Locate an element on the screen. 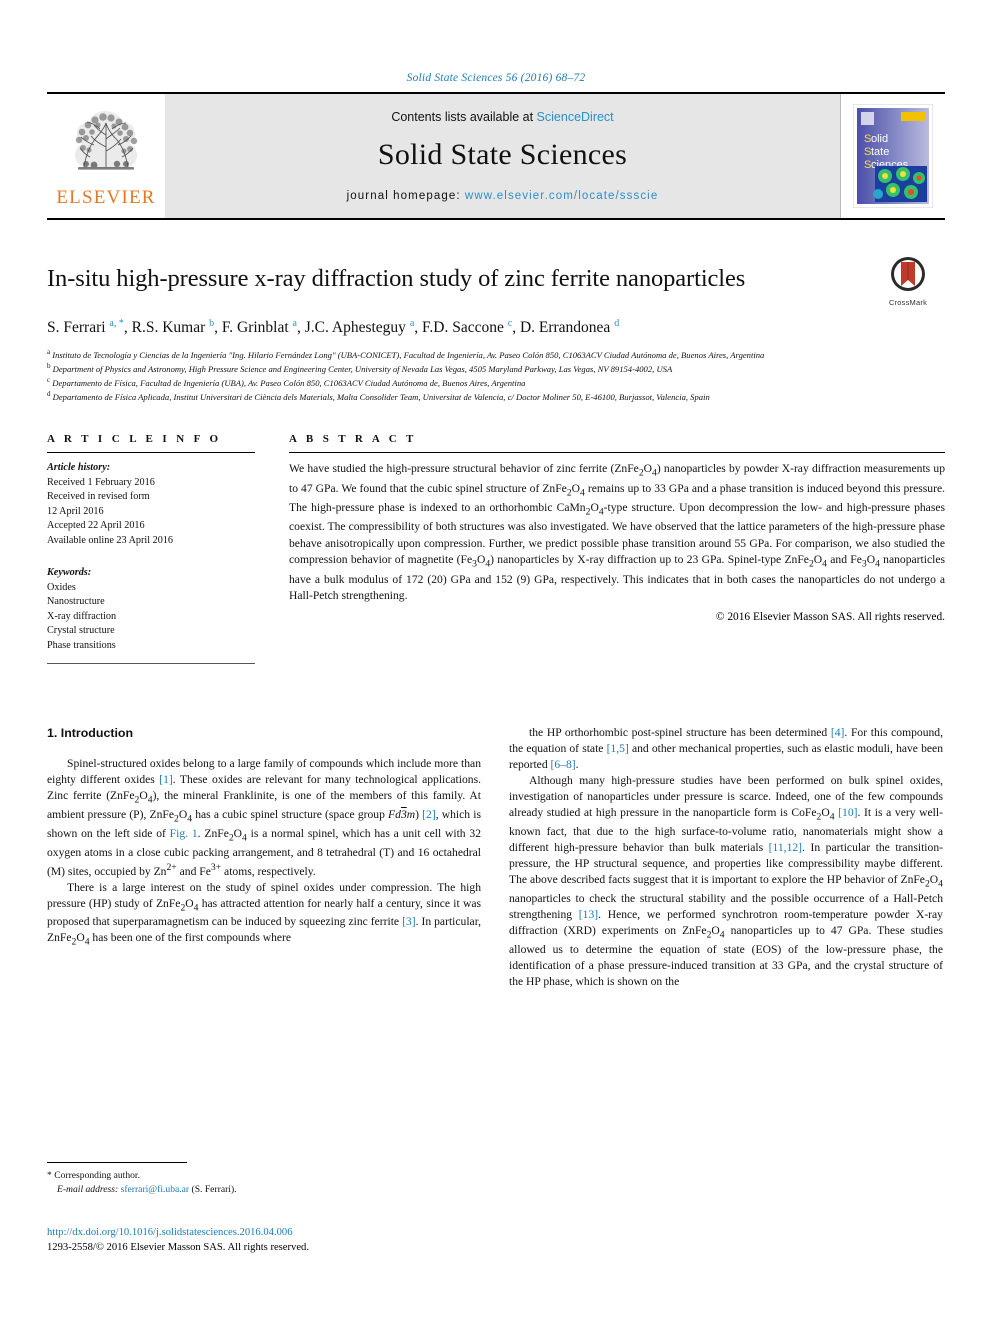 The image size is (992, 1323). contents-lists-prefix: Contents lists available at is located at coordinates (464, 117).